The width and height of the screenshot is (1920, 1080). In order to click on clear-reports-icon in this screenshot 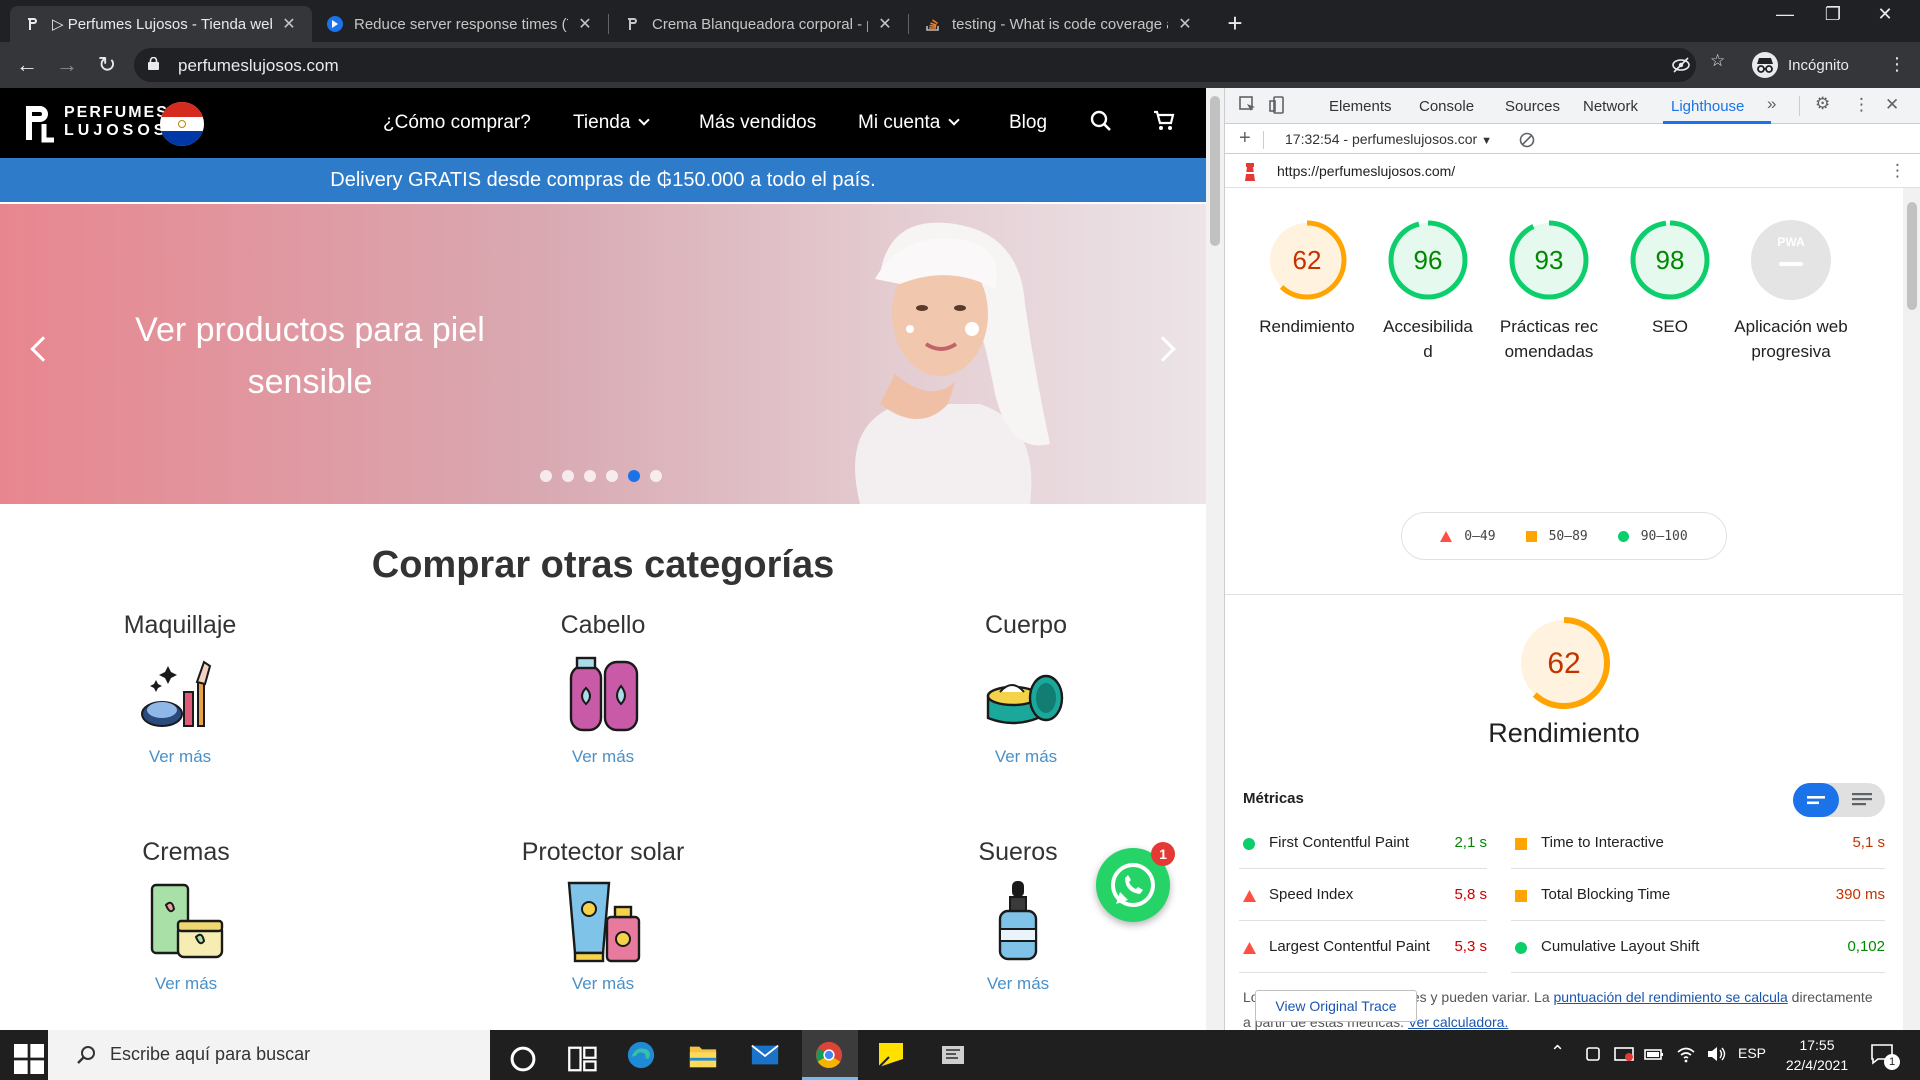, I will do `click(1527, 140)`.